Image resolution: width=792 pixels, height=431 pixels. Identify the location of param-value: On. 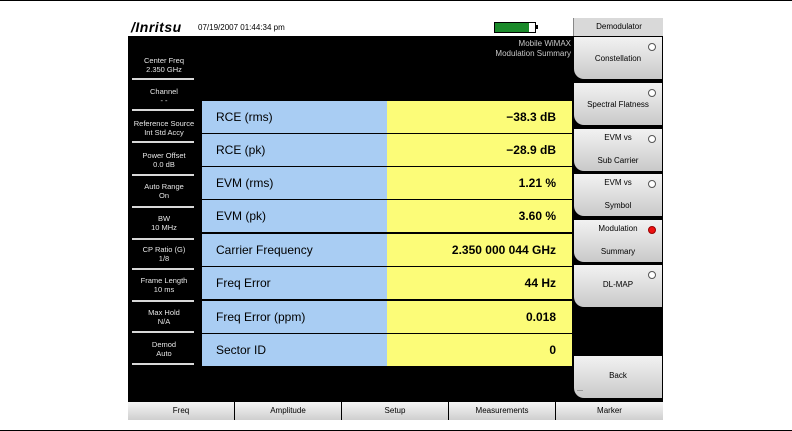
(163, 195).